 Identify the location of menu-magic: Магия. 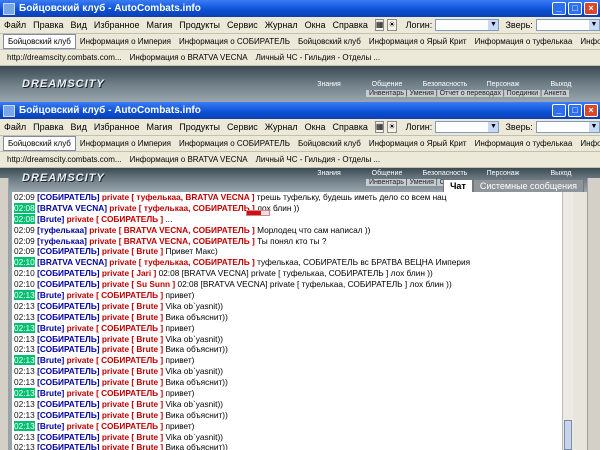
(159, 25).